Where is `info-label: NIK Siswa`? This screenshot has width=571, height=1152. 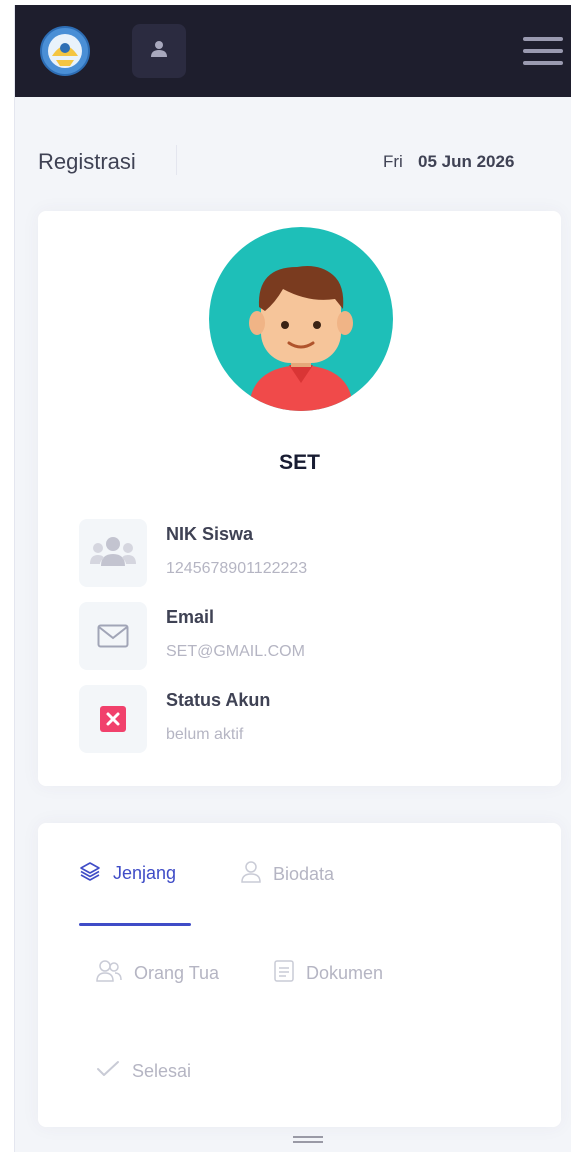
info-label: NIK Siswa is located at coordinates (210, 534).